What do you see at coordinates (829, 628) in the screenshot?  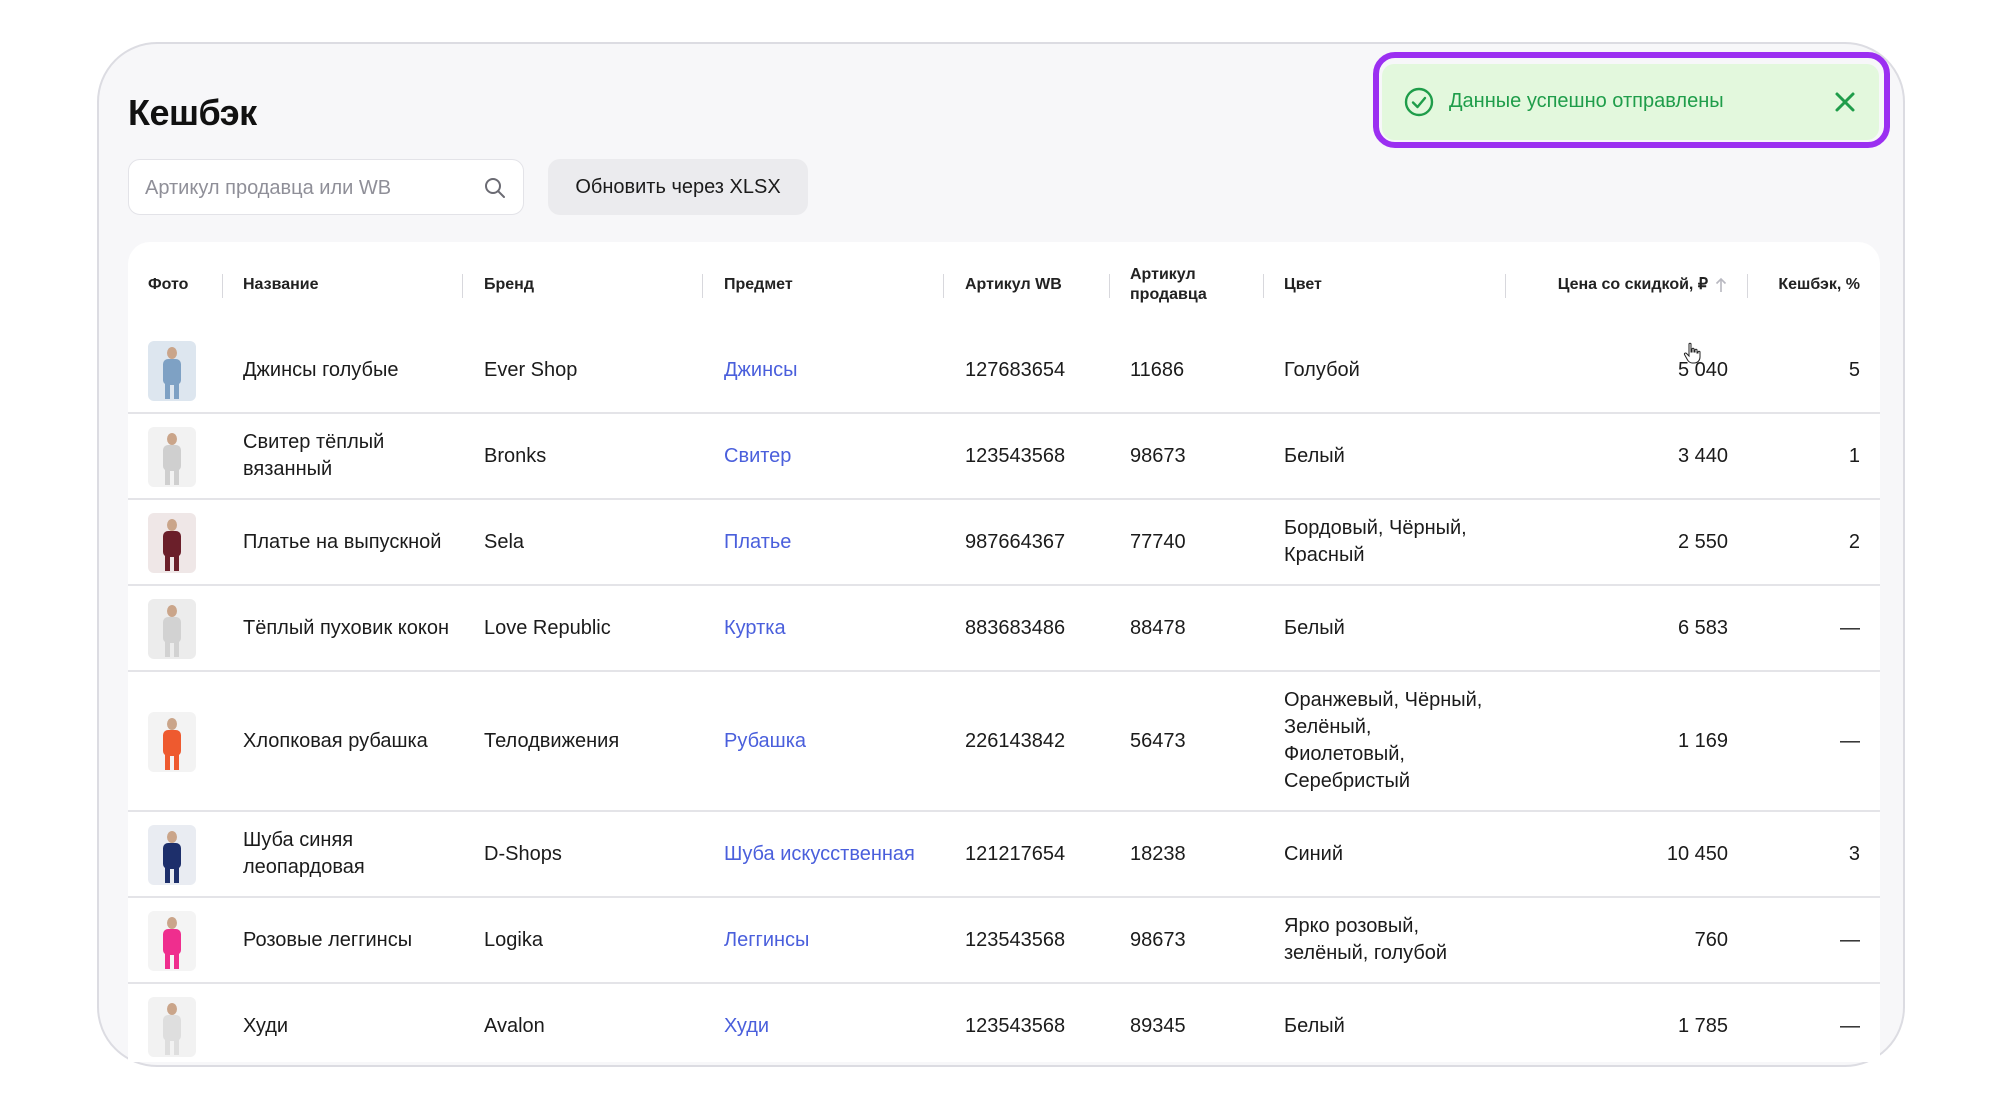 I see `cell-subject-link: Куртка` at bounding box center [829, 628].